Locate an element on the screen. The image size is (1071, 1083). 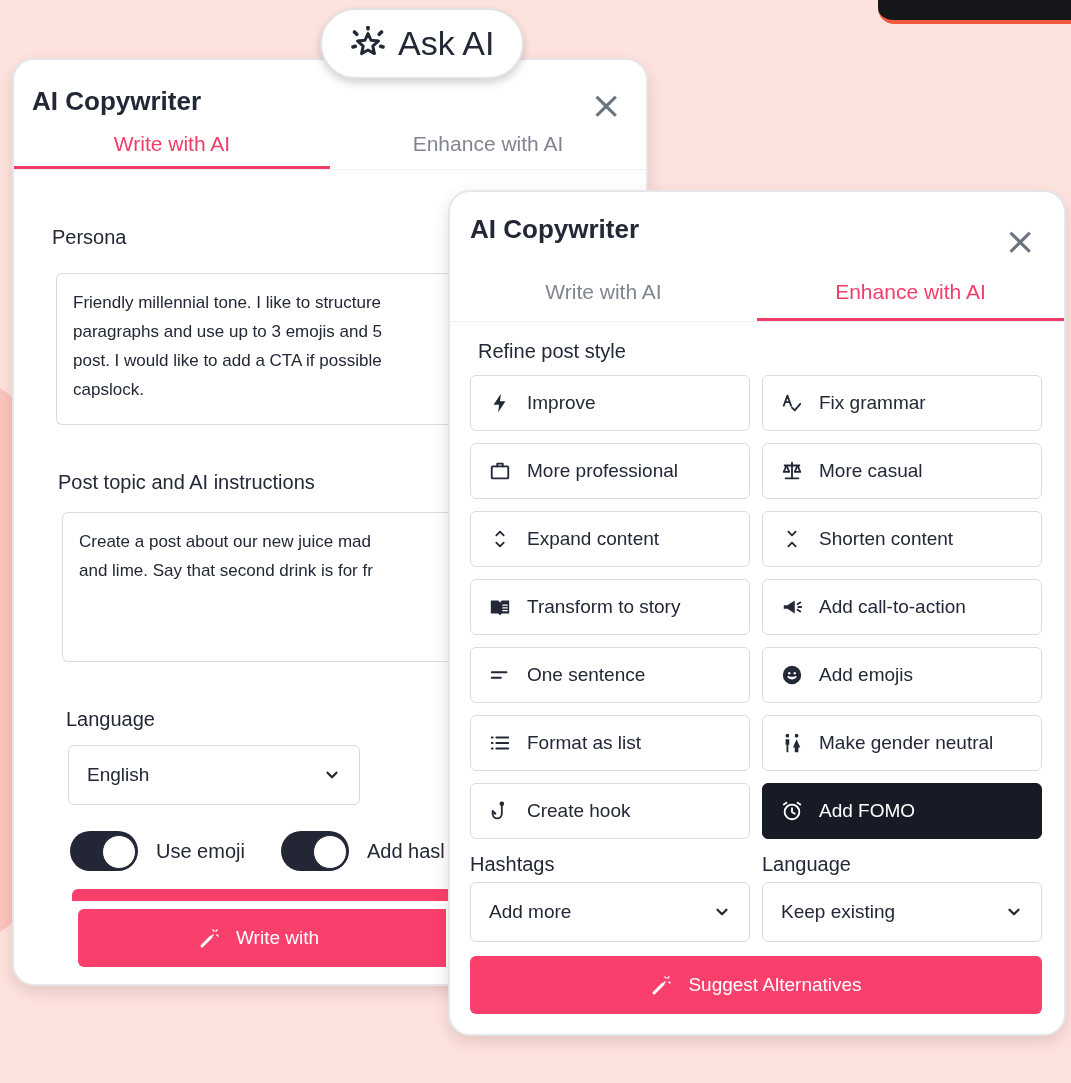
style-option-button: More professional is located at coordinates (610, 471).